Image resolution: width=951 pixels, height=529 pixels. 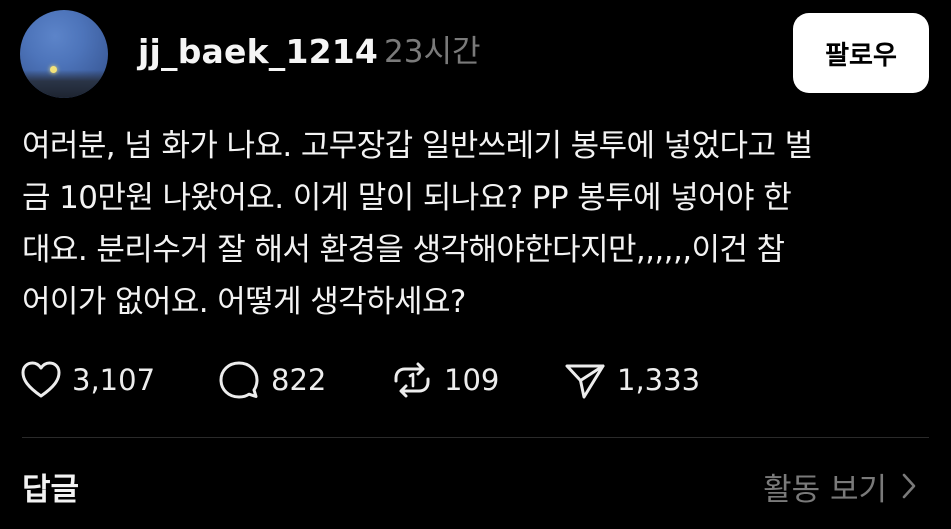 I want to click on repost-count: 109, so click(x=472, y=380).